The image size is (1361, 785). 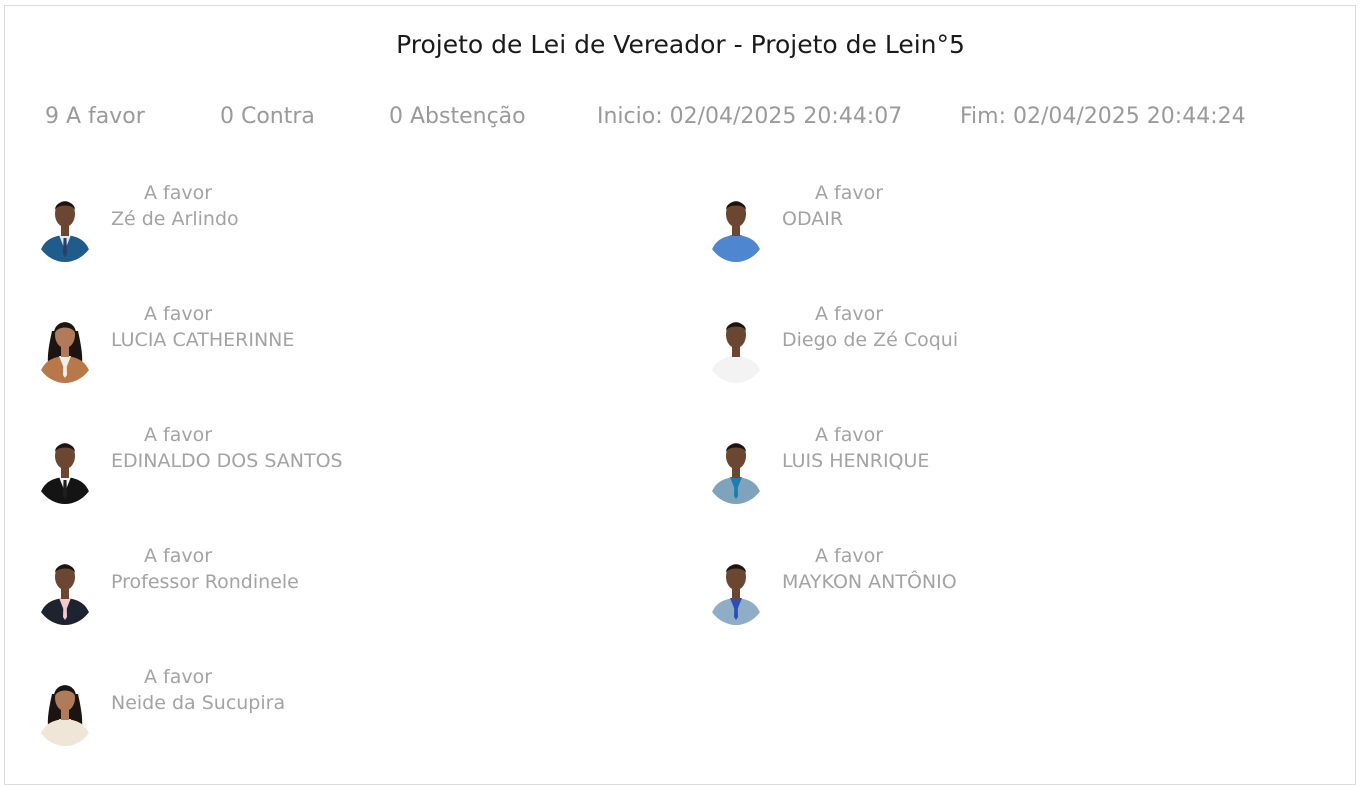 I want to click on voter-card: A favor Professor Rondinele, so click(x=232, y=588).